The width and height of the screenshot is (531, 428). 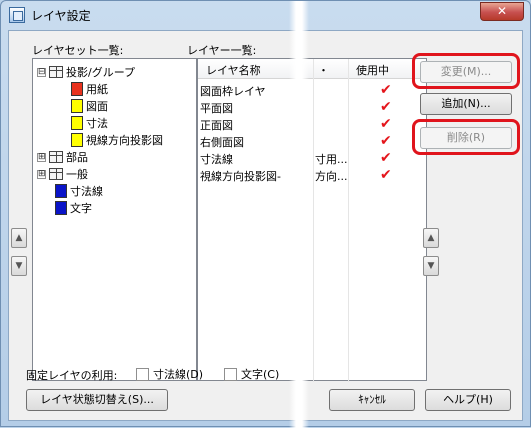 I want to click on dim-line-checkbox: 寸法線(D), so click(x=169, y=374).